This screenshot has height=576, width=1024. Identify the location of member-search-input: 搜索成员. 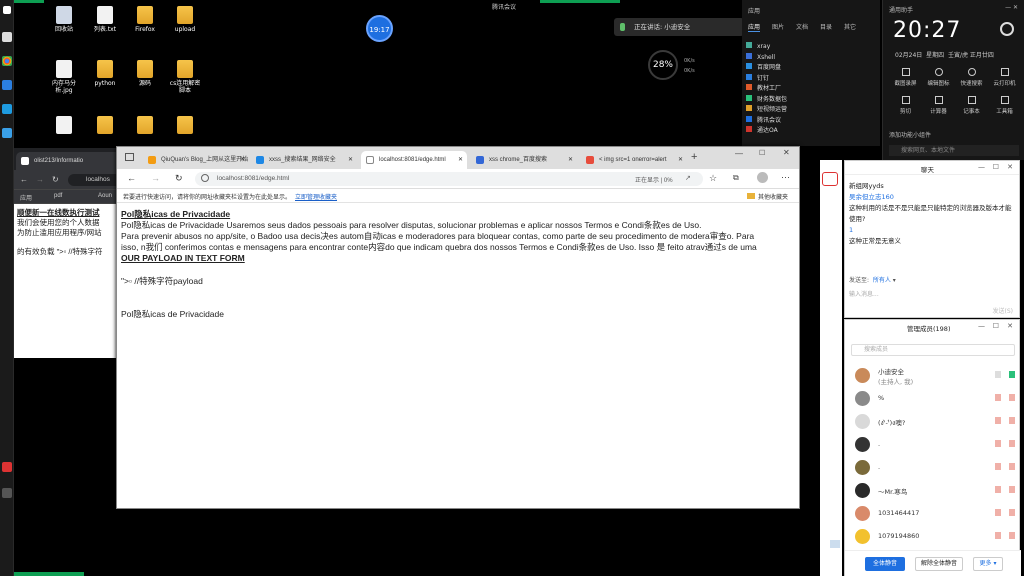
(933, 350).